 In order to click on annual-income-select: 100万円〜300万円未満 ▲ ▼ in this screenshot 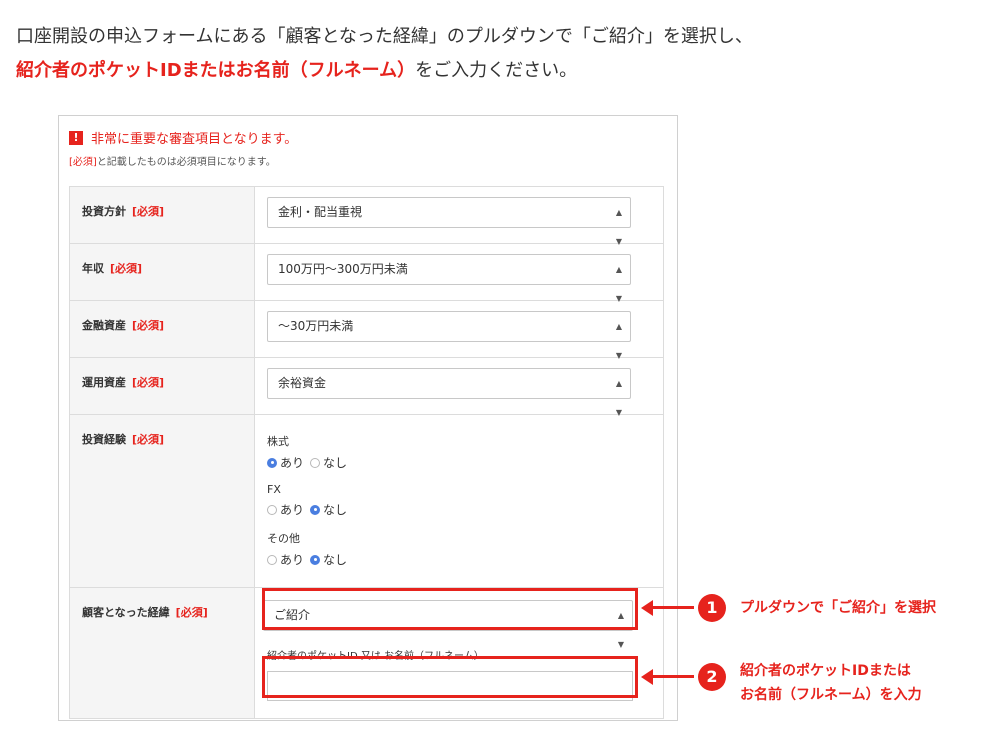, I will do `click(449, 278)`.